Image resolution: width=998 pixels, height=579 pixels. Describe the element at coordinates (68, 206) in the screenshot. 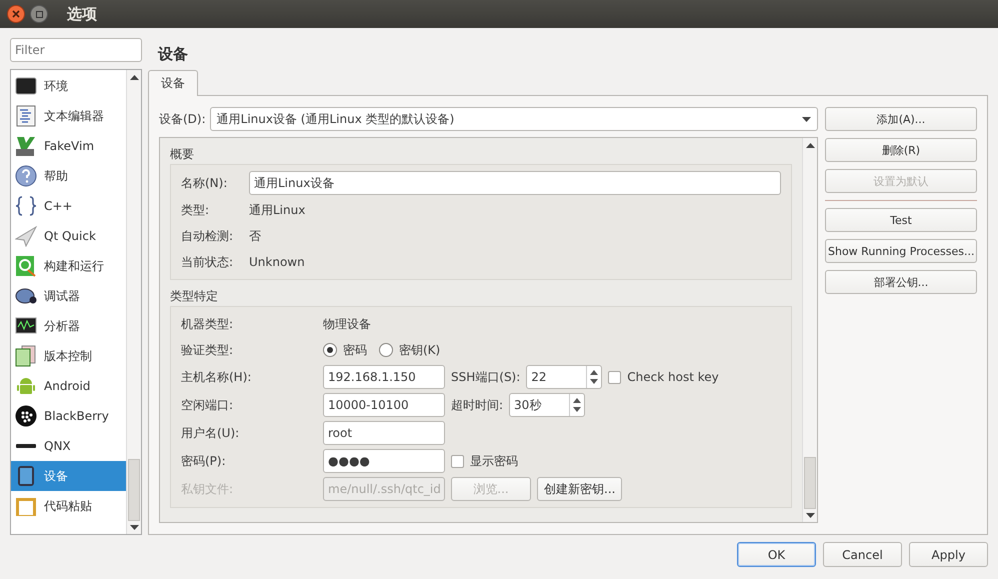

I see `sidebar-item: C++` at that location.